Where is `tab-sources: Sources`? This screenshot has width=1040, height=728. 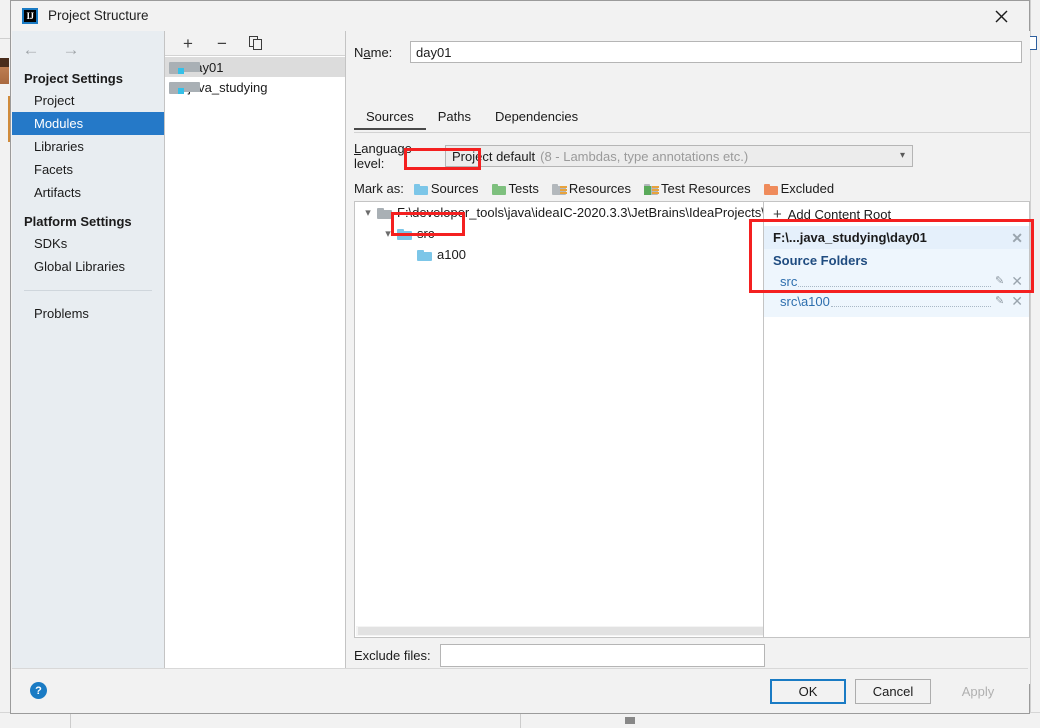 tab-sources: Sources is located at coordinates (390, 118).